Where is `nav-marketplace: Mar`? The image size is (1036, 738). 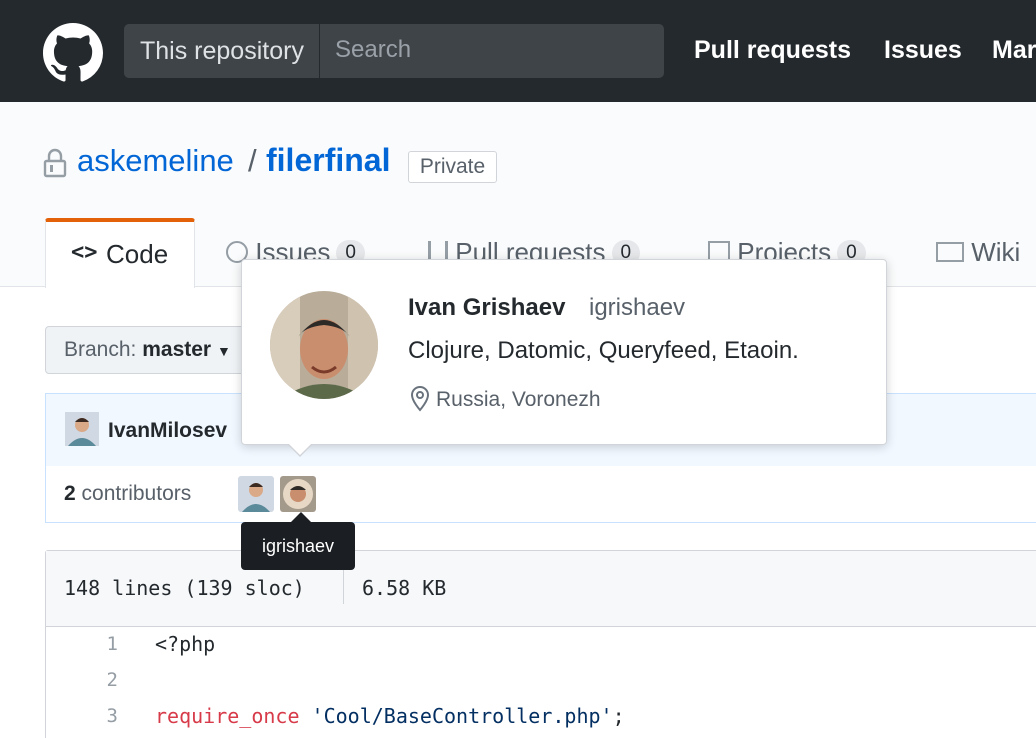
nav-marketplace: Mar is located at coordinates (1014, 50).